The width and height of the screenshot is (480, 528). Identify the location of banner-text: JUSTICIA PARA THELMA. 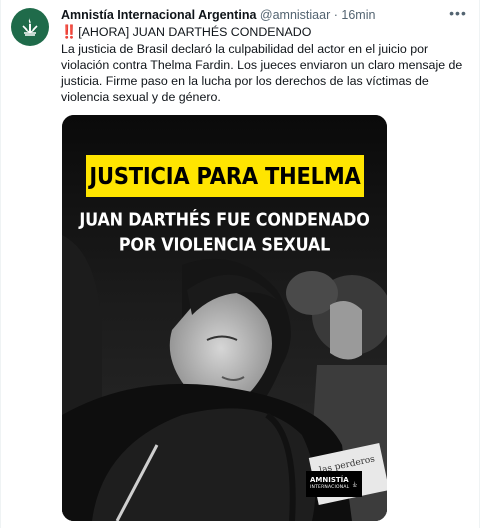
(225, 176).